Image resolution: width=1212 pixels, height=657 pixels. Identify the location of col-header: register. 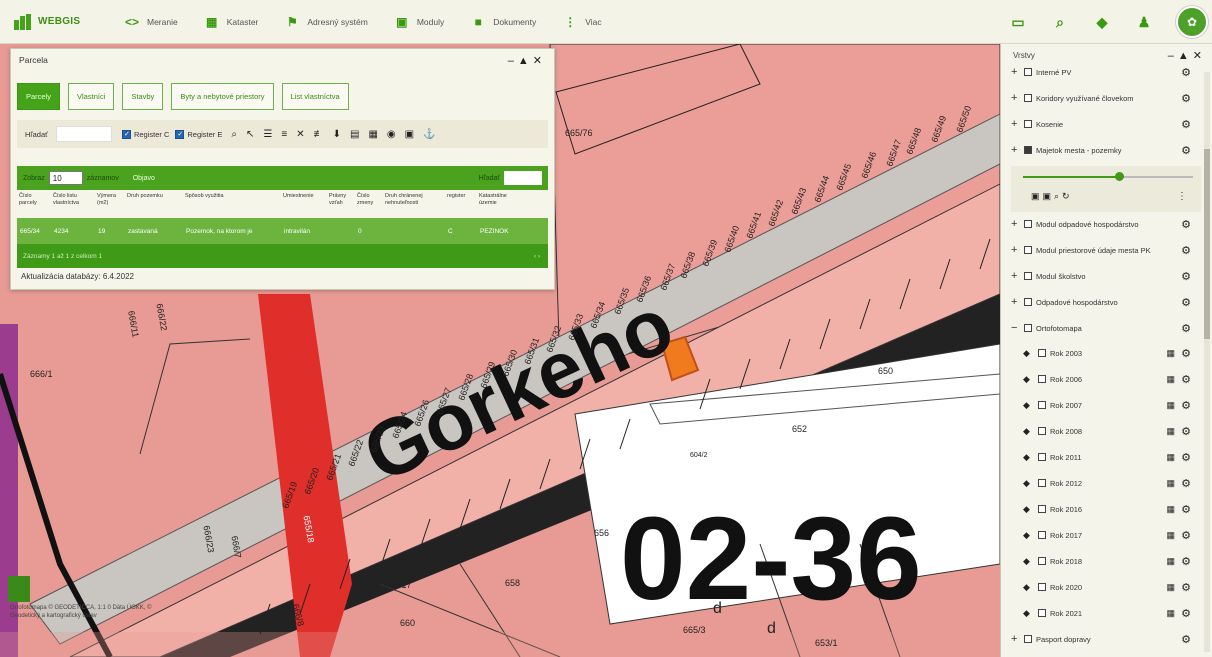
(461, 196).